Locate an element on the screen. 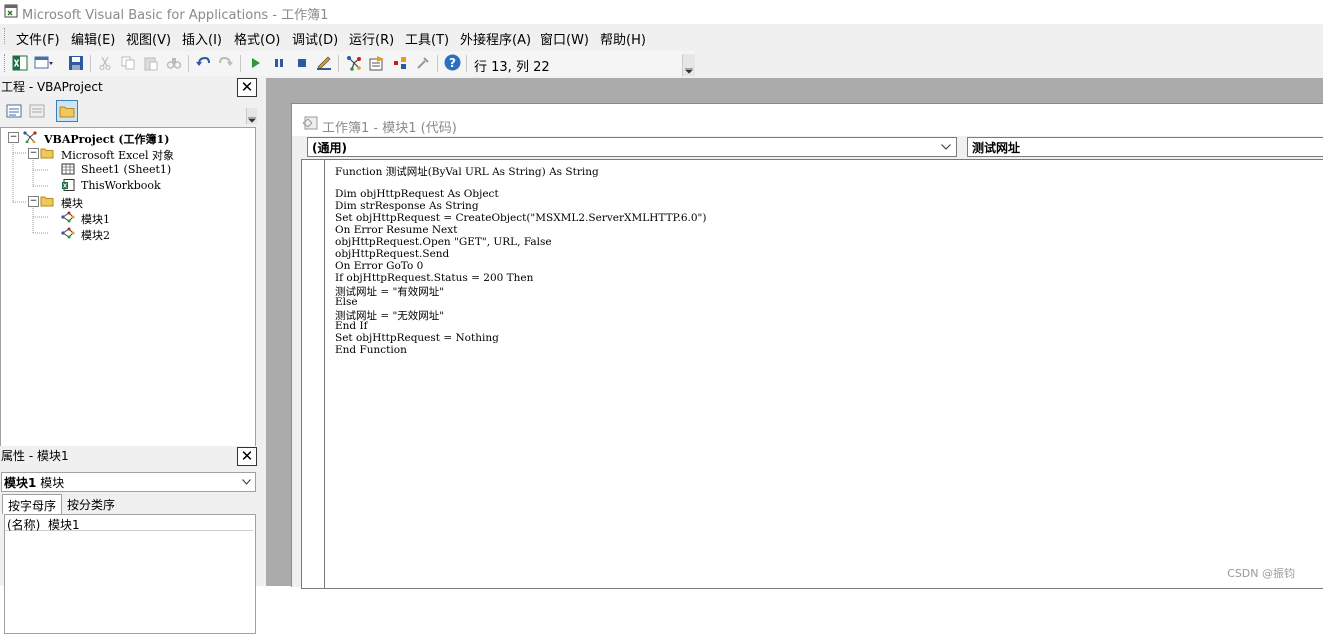 The image size is (1323, 634). code-margin is located at coordinates (313, 374).